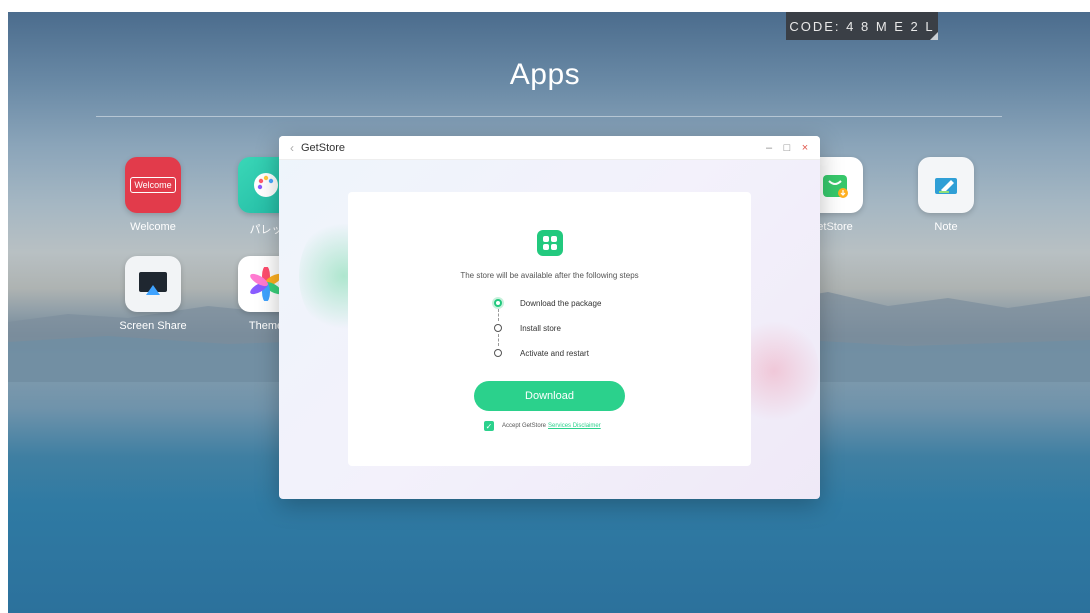  Describe the element at coordinates (498, 303) in the screenshot. I see `step-status-active-icon` at that location.